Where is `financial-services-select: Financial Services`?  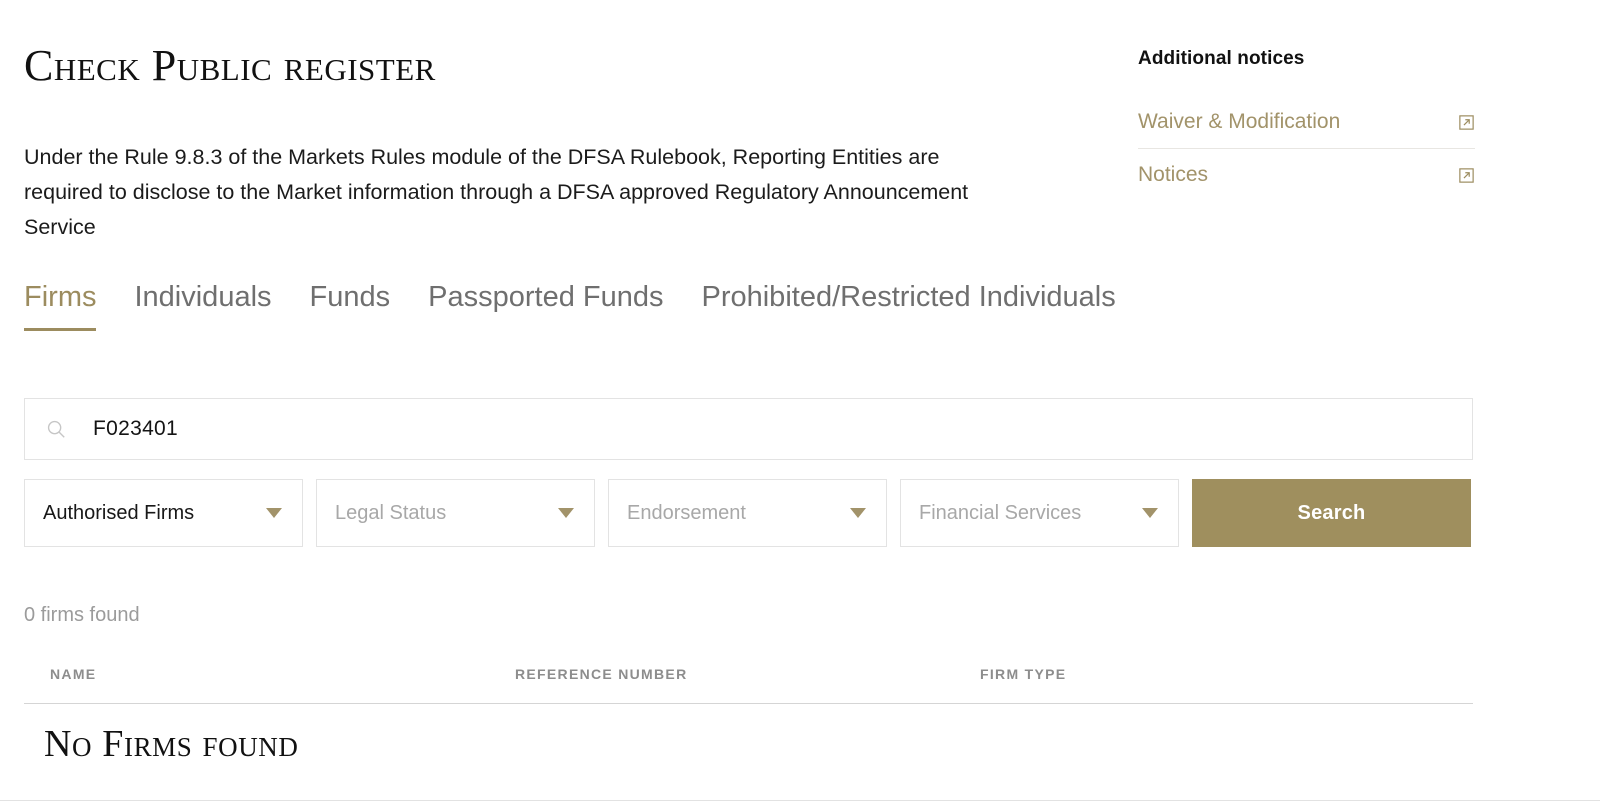 financial-services-select: Financial Services is located at coordinates (1039, 513).